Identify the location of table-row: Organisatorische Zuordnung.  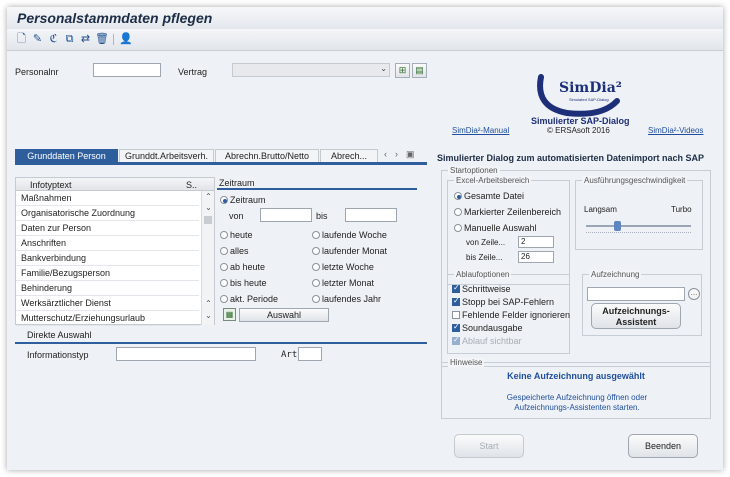
(107, 213).